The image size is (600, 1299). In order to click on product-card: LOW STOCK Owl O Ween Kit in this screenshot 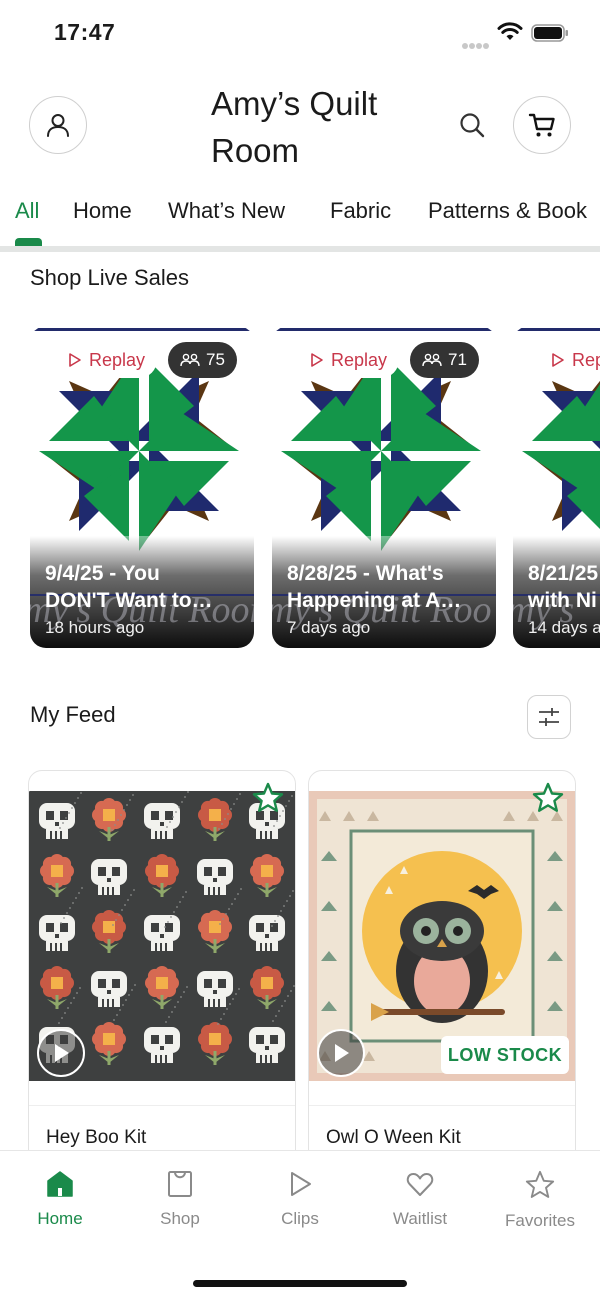, I will do `click(442, 970)`.